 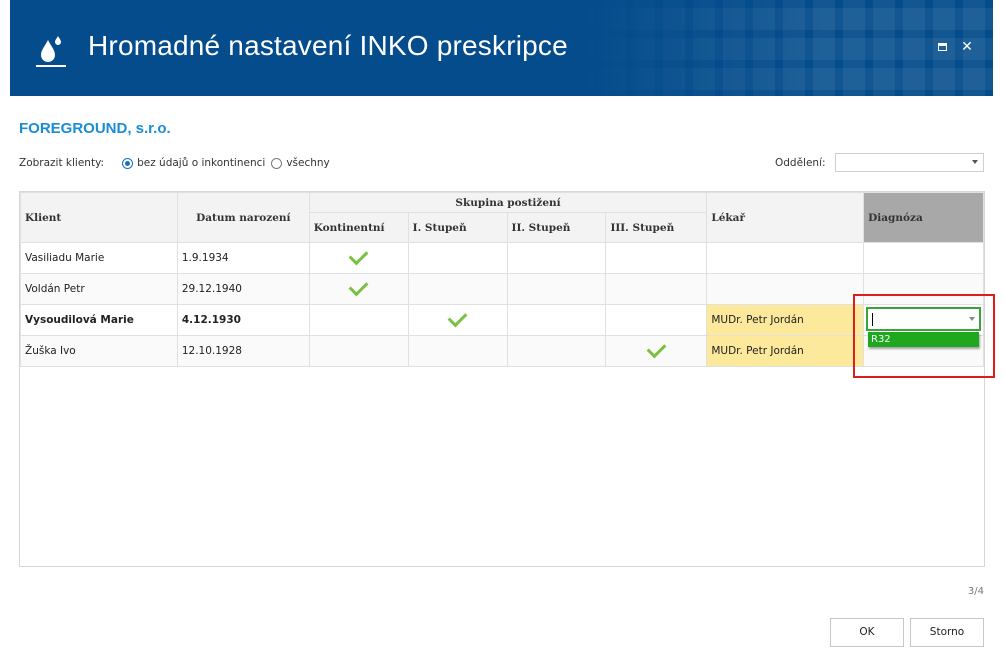 What do you see at coordinates (99, 258) in the screenshot?
I see `client-cell: Vasiliadu Marie` at bounding box center [99, 258].